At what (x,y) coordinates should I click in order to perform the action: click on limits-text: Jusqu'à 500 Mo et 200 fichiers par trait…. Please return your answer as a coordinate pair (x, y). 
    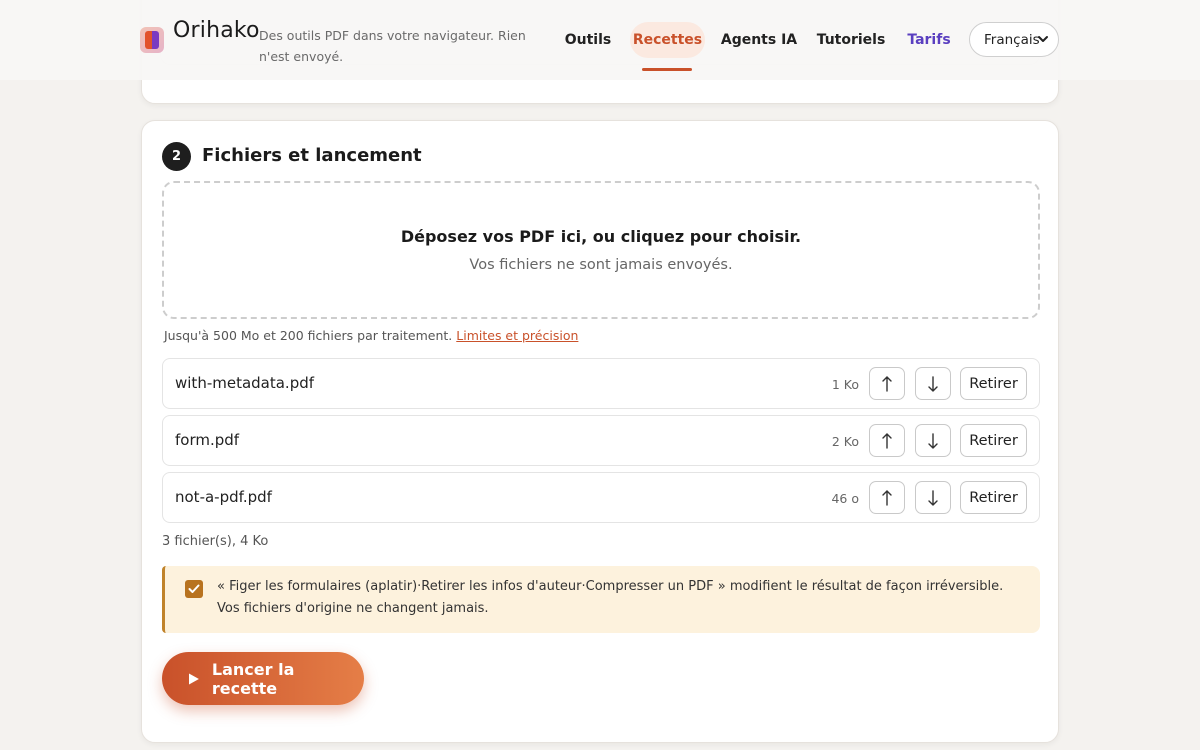
    Looking at the image, I should click on (308, 335).